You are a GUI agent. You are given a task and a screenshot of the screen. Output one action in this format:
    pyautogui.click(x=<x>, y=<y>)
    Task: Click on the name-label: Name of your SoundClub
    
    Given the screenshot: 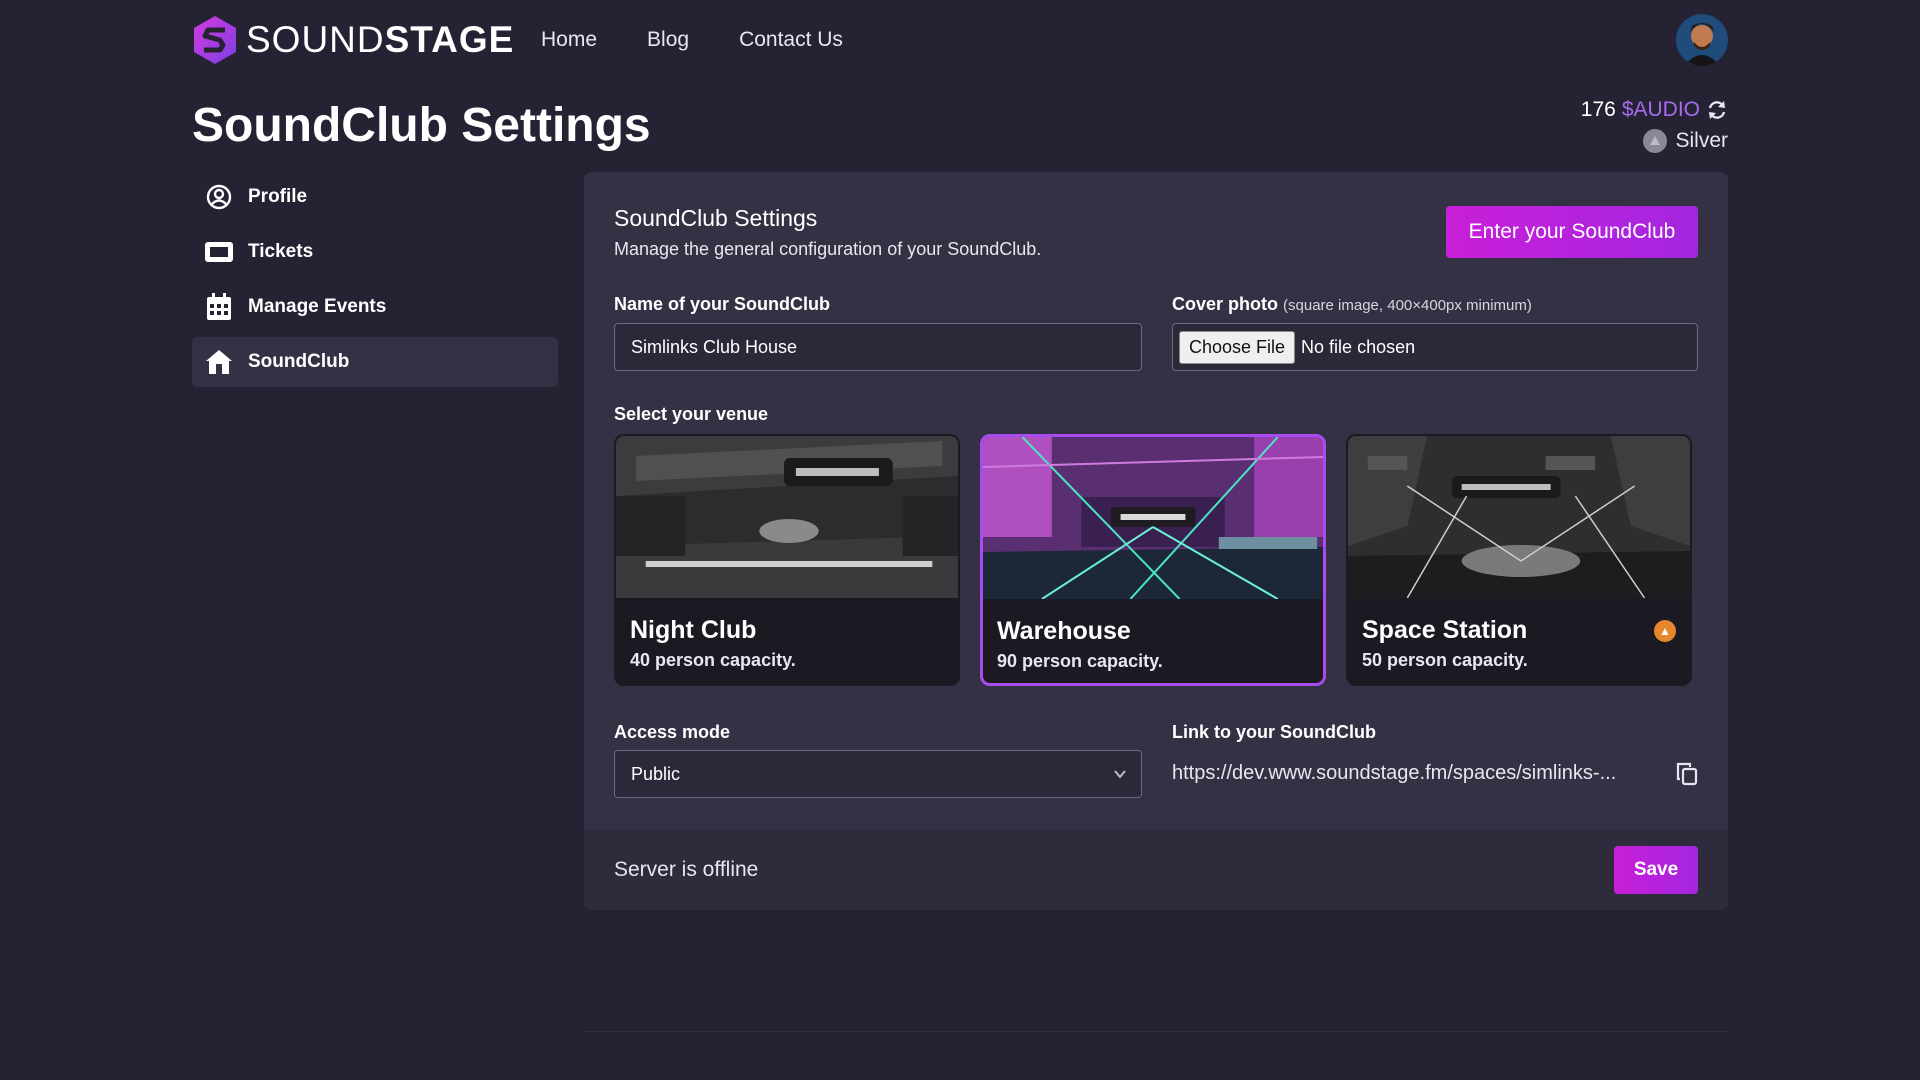 What is the action you would take?
    pyautogui.click(x=722, y=304)
    